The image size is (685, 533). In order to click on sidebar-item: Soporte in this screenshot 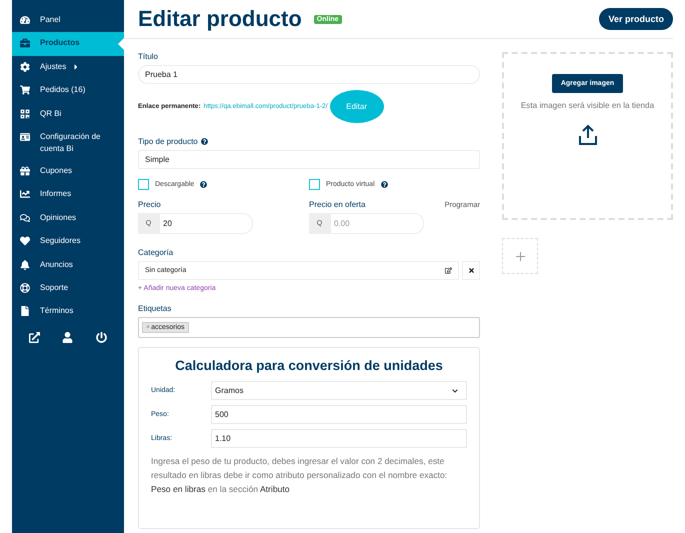, I will do `click(68, 288)`.